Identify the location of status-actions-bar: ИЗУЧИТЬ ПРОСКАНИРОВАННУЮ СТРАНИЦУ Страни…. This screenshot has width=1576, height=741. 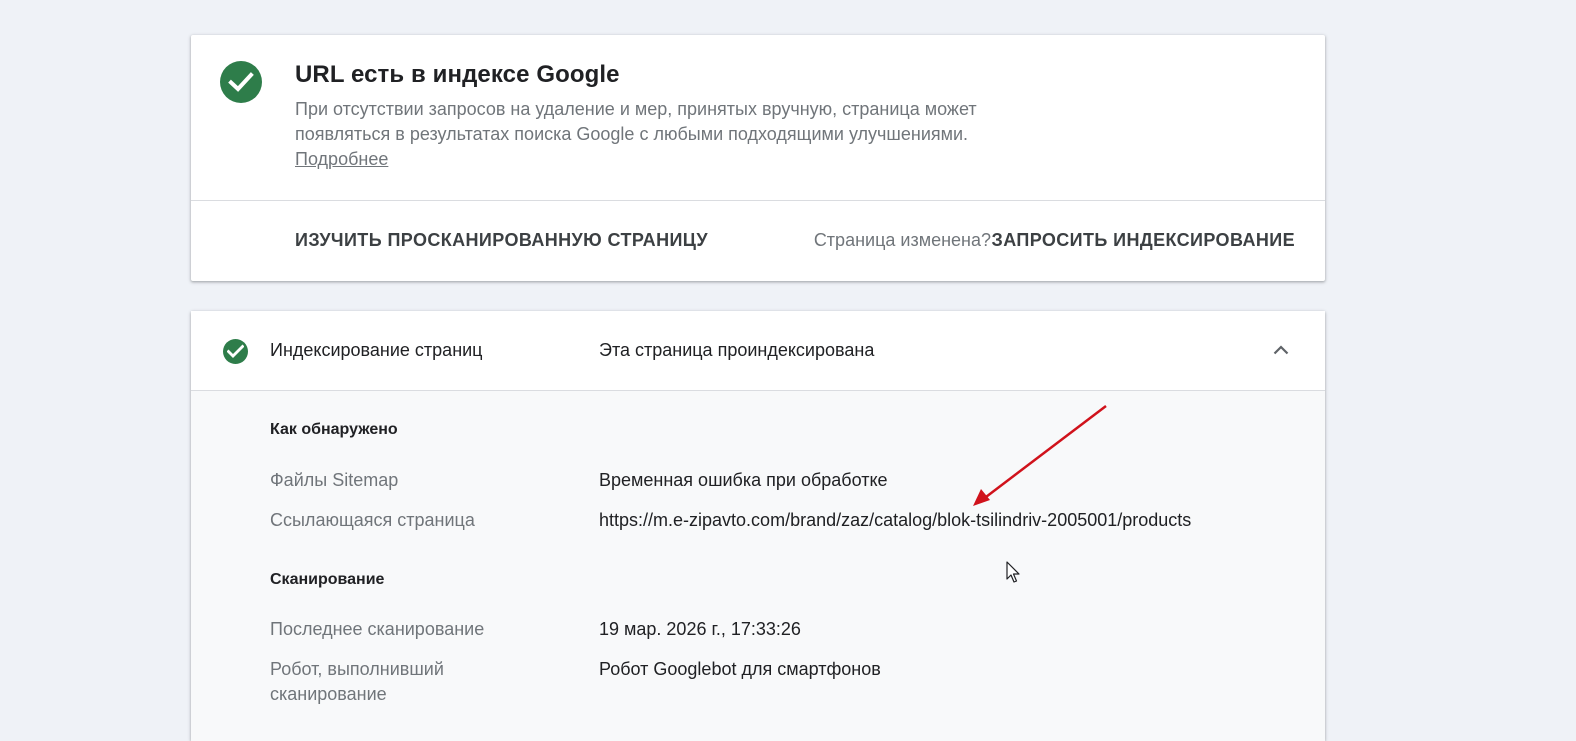
(758, 241).